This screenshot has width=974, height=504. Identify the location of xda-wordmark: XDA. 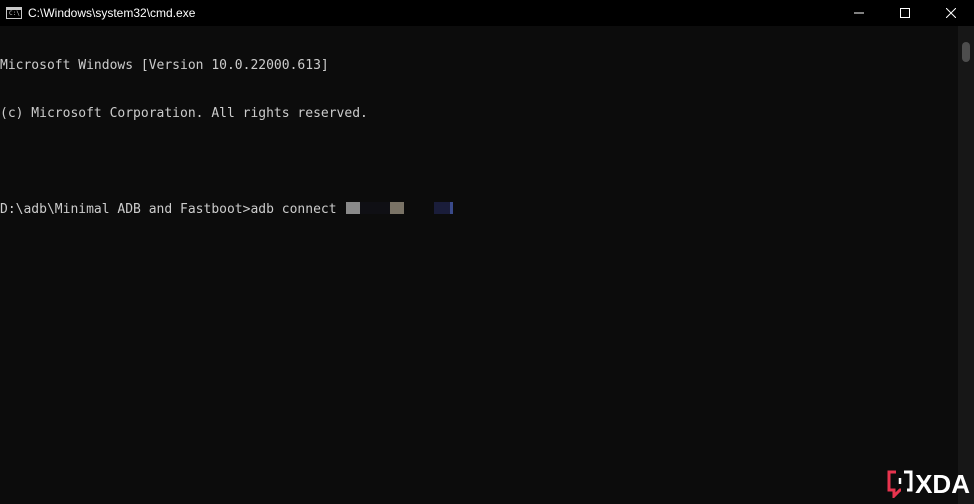
(942, 483).